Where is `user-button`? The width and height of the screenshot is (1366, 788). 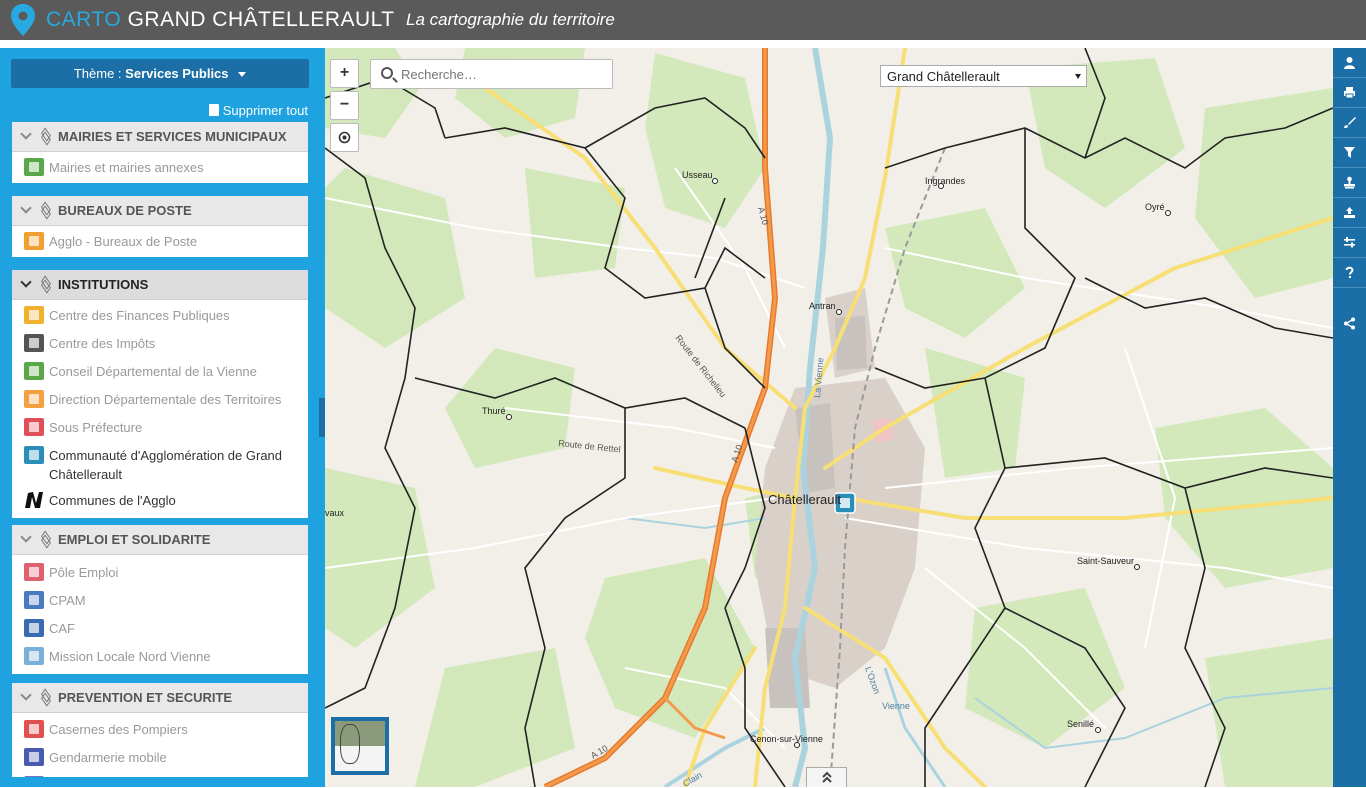
user-button is located at coordinates (1349, 63).